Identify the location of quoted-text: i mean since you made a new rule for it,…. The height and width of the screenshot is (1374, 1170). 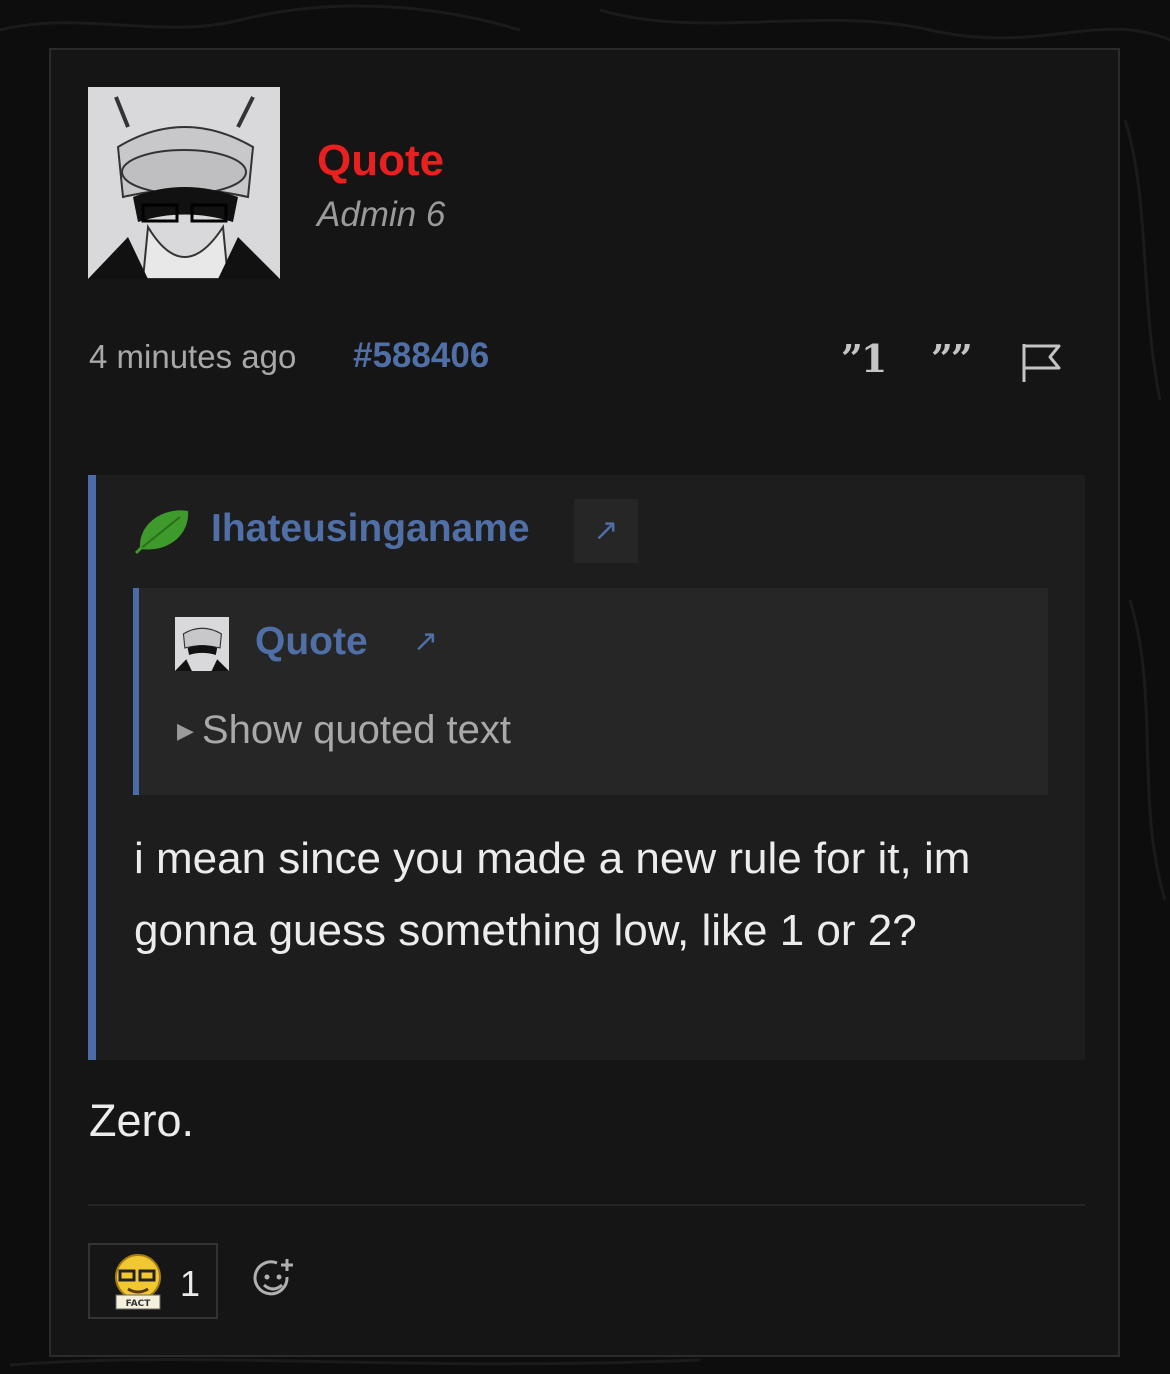
(552, 894).